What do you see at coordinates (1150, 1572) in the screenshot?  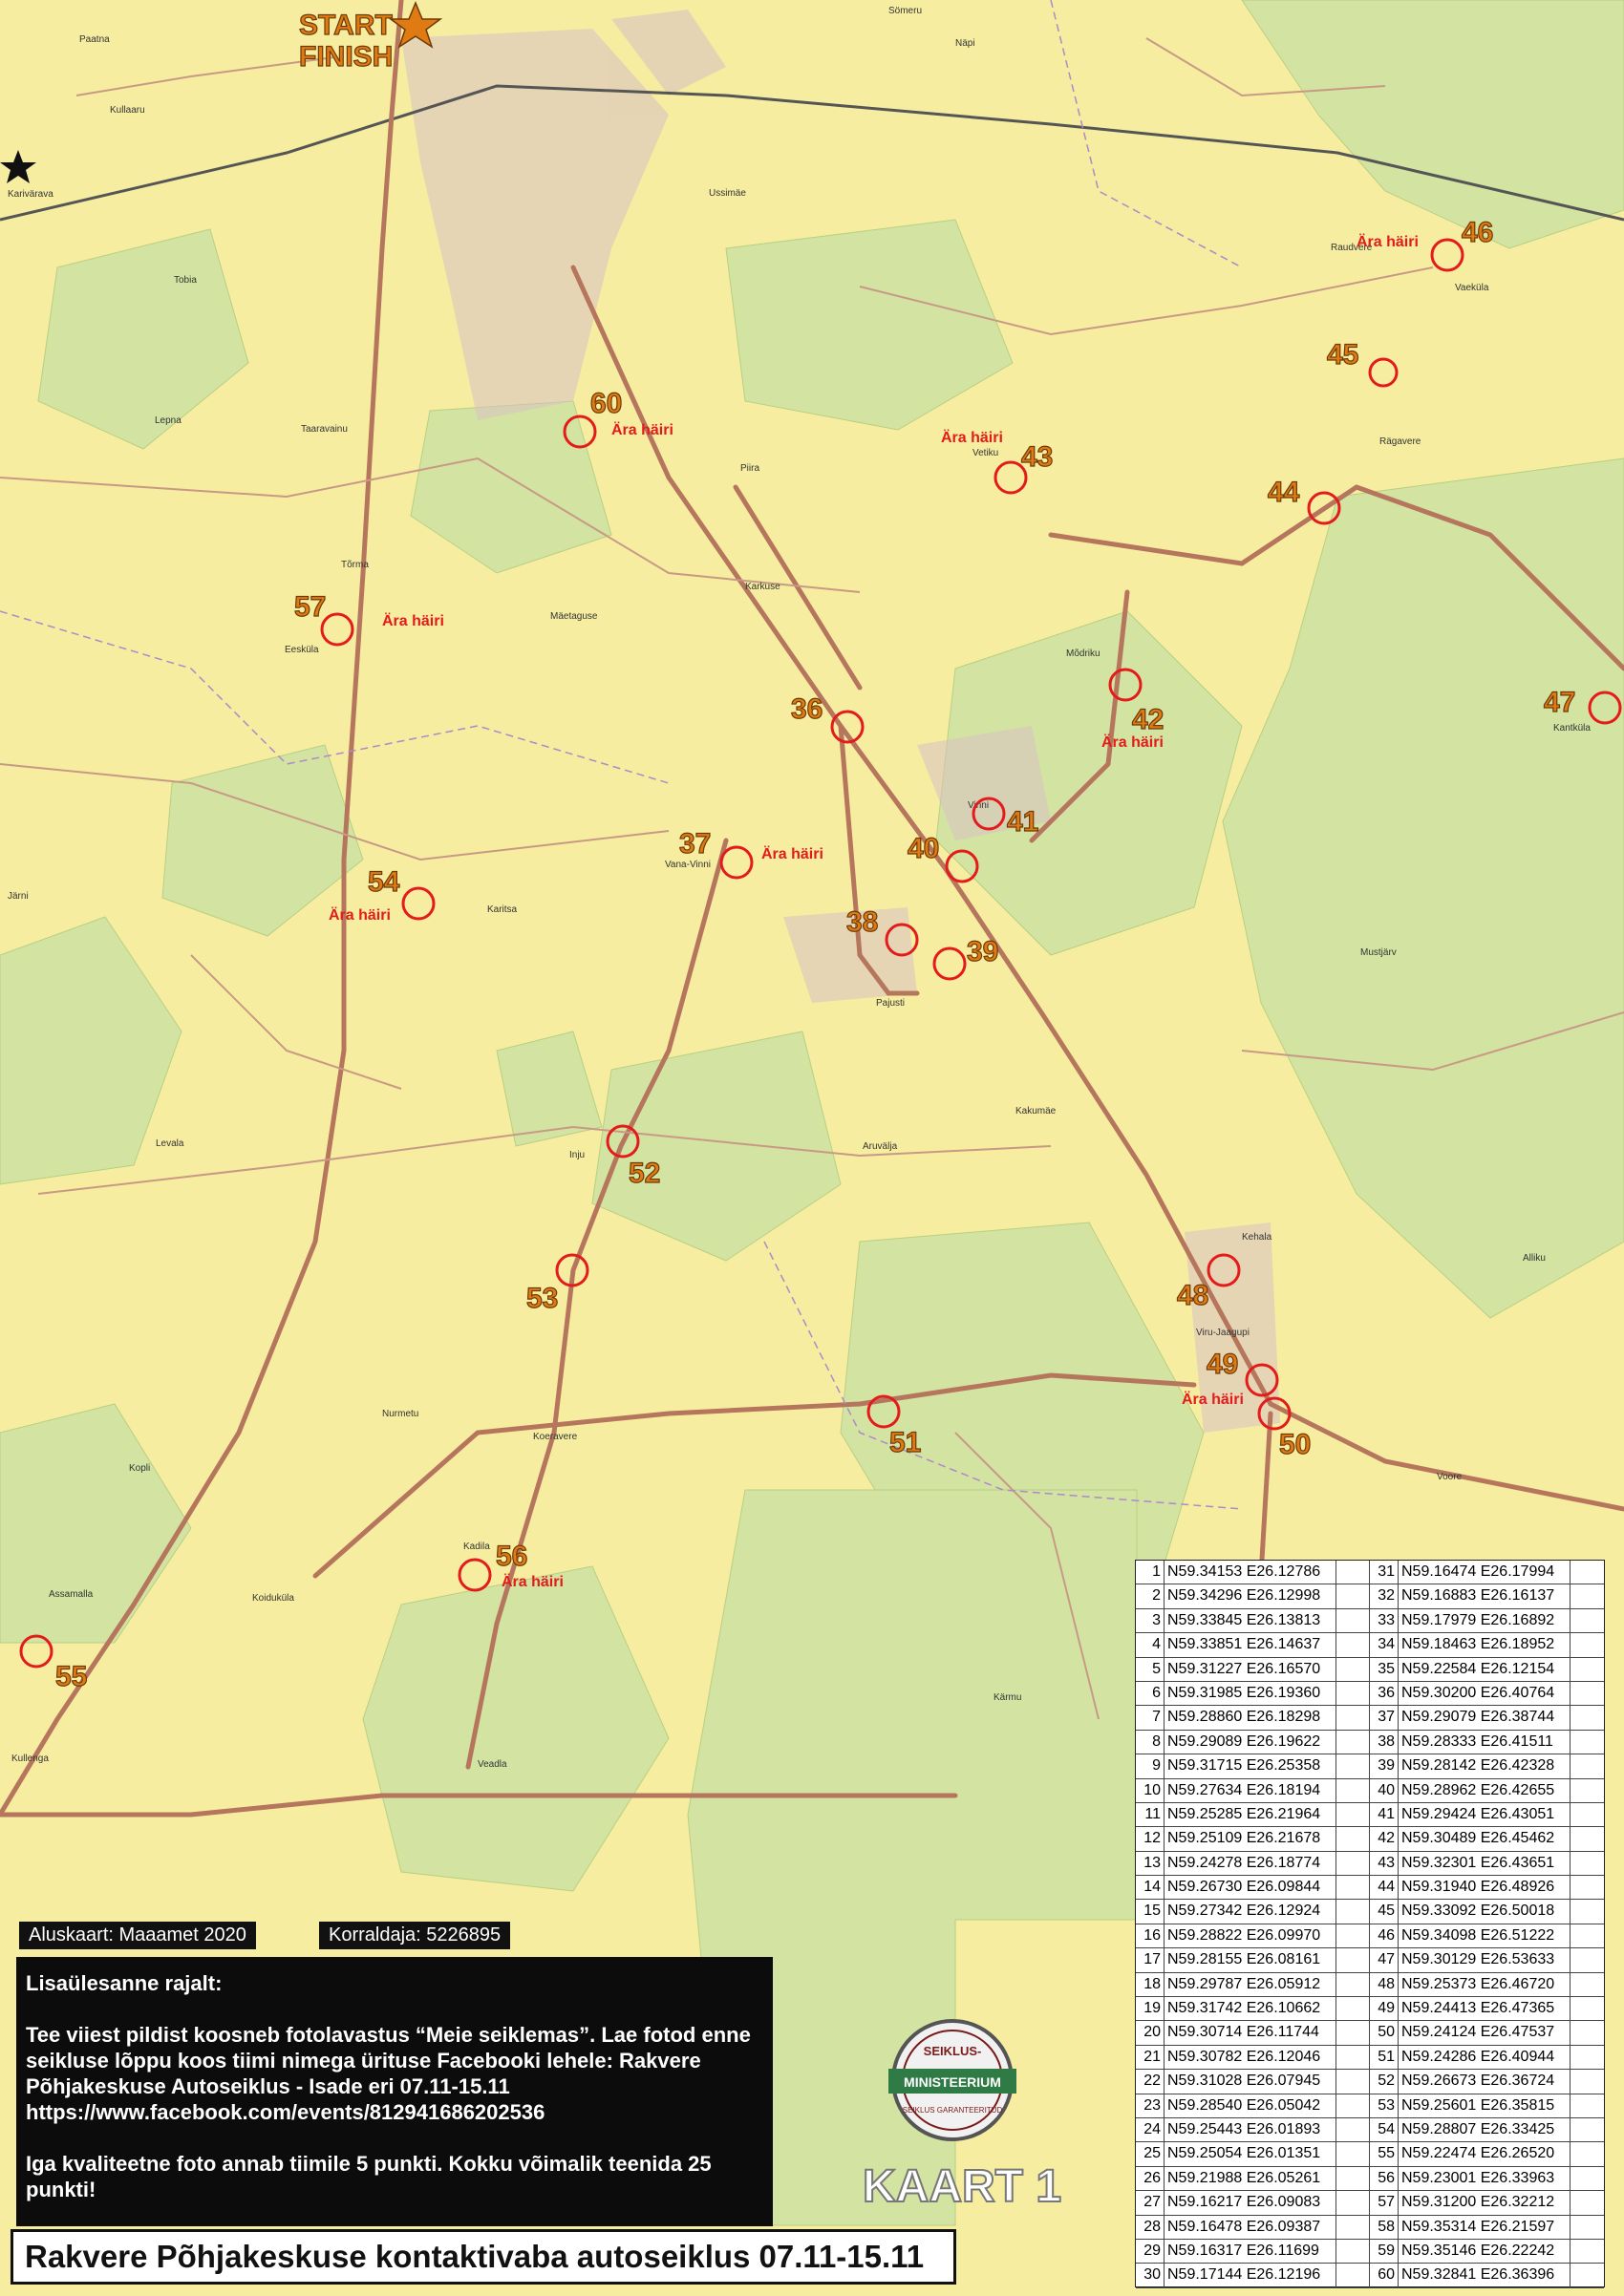 I see `coordinate-number: 1` at bounding box center [1150, 1572].